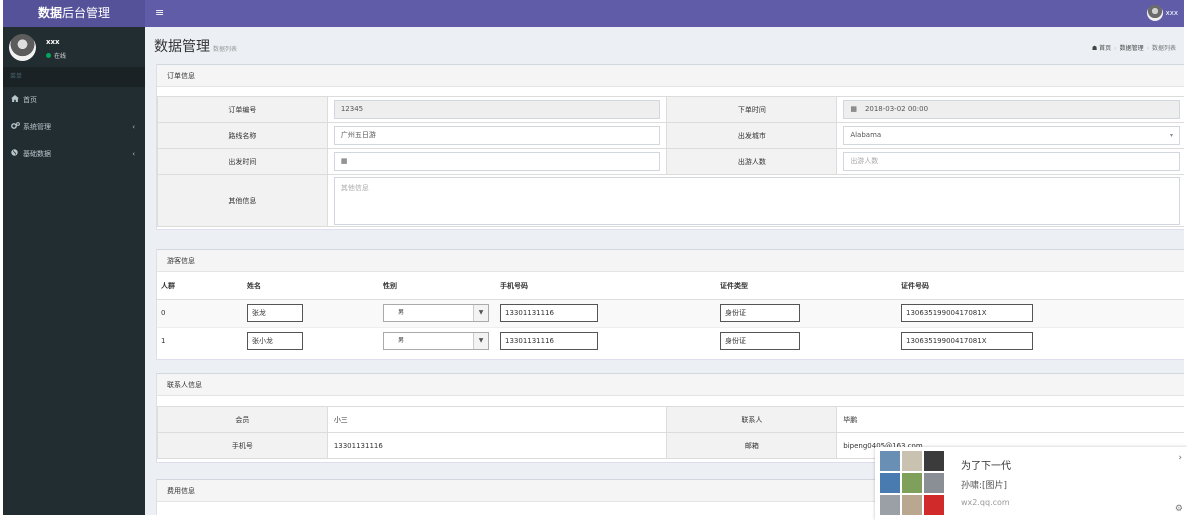 This screenshot has width=1187, height=520. What do you see at coordinates (497, 135) in the screenshot?
I see `route-field: 广州五日游` at bounding box center [497, 135].